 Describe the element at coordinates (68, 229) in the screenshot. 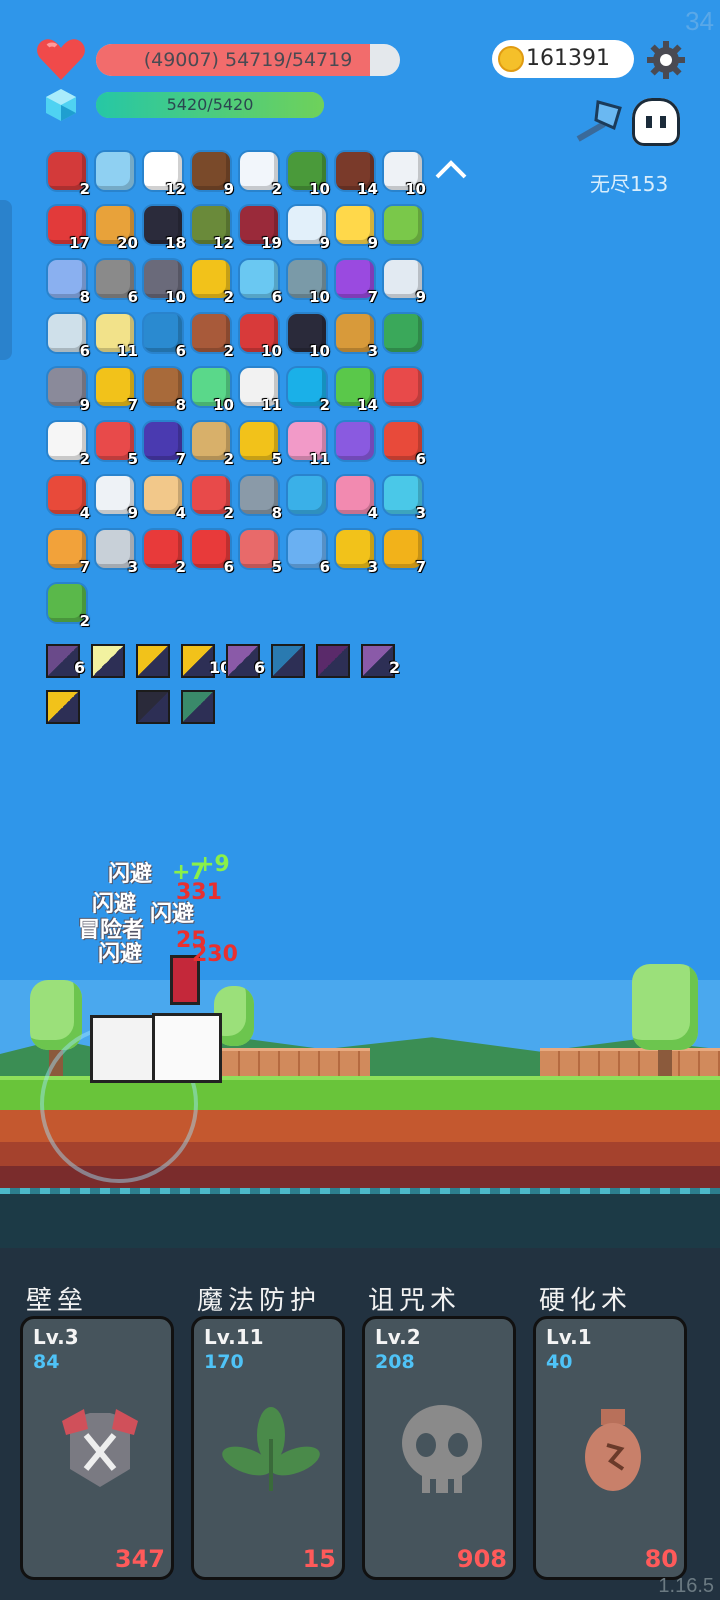

I see `inventory-item: 17` at that location.